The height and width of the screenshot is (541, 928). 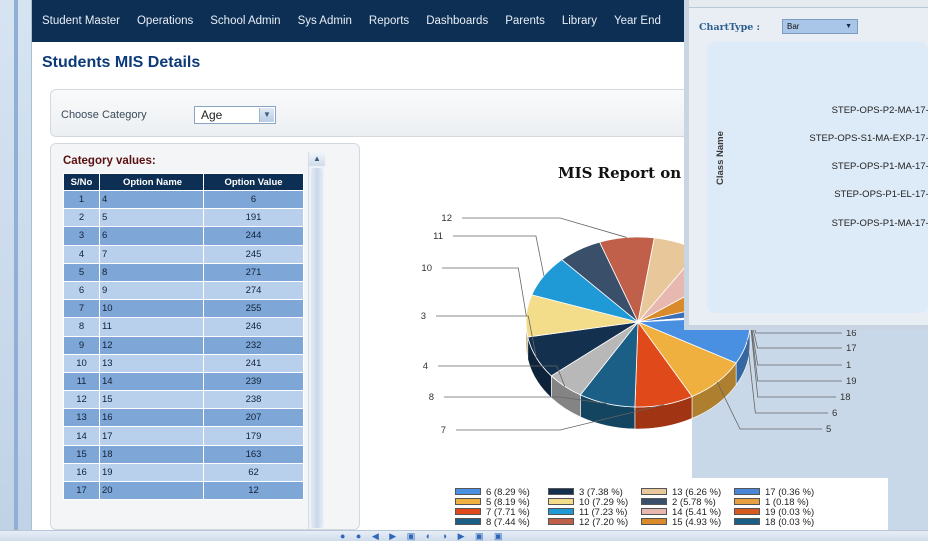 I want to click on cell-sno: 4, so click(x=81, y=254).